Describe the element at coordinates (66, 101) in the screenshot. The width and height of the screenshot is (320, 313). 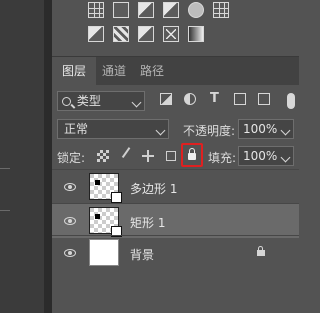
I see `search-icon` at that location.